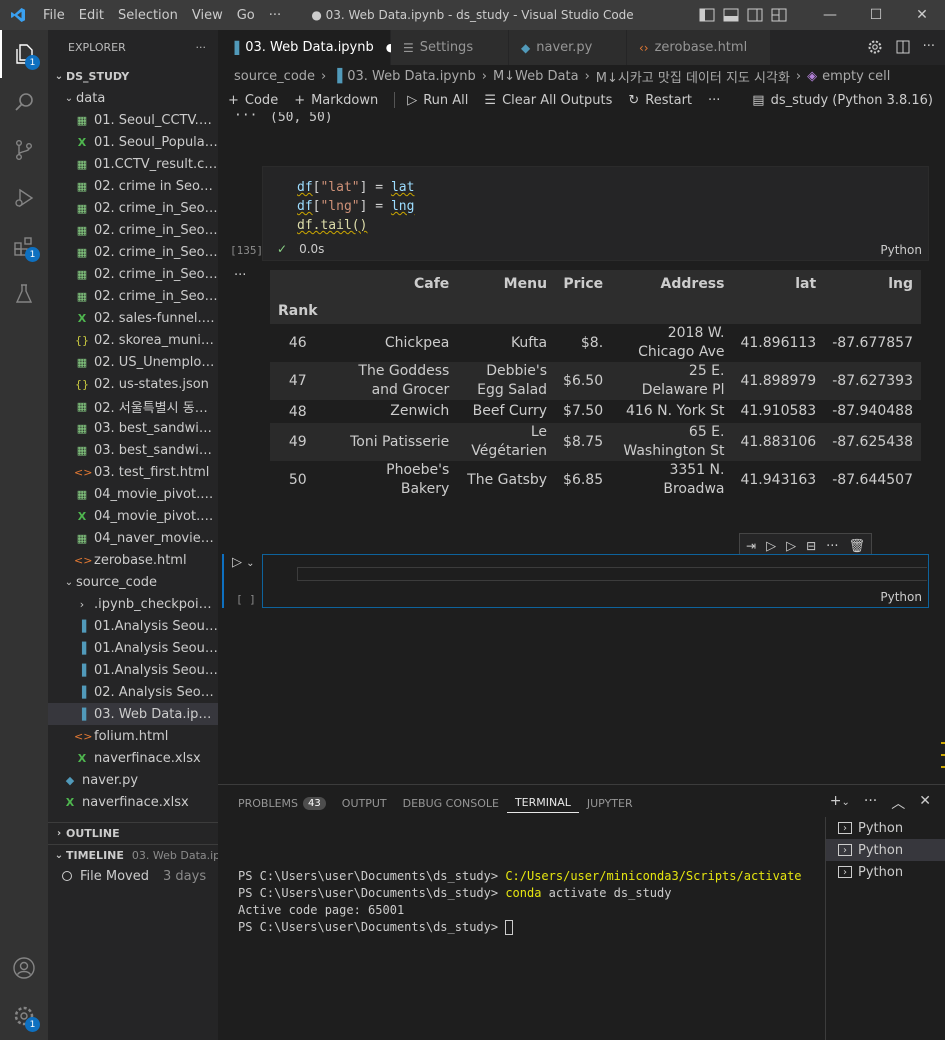  What do you see at coordinates (24, 294) in the screenshot?
I see `testing-activity` at bounding box center [24, 294].